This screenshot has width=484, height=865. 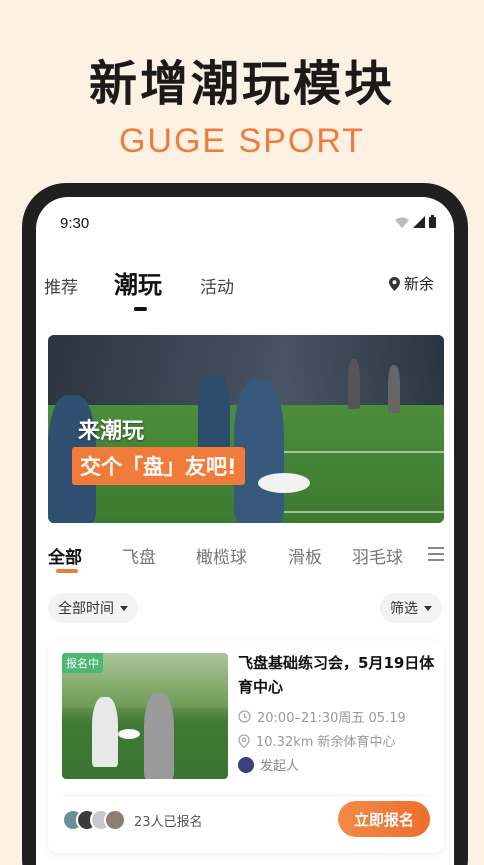 I want to click on organizer-avatar, so click(x=246, y=764).